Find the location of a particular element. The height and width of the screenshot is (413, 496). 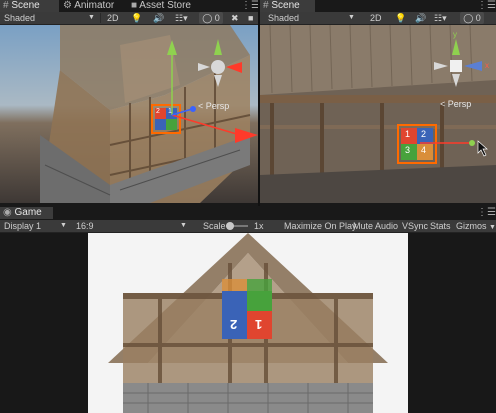

left-cube-label-1: 1 is located at coordinates (170, 111).